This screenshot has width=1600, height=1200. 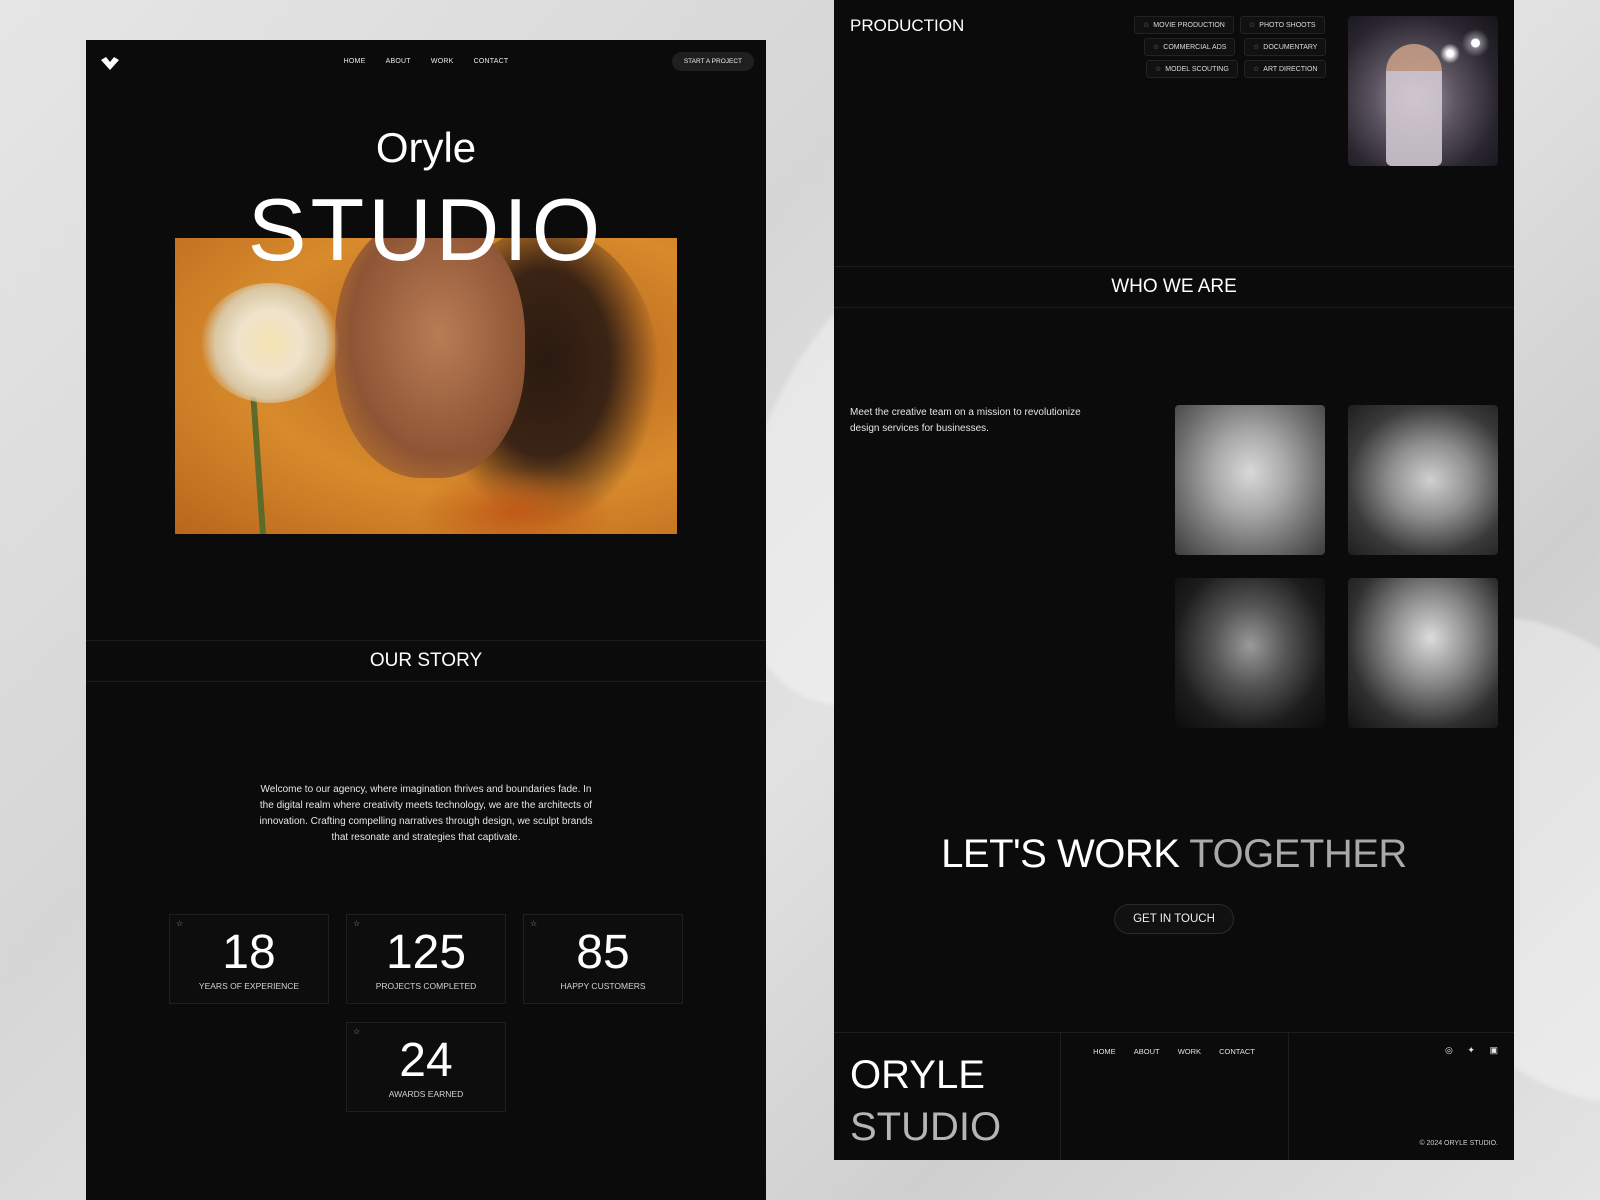 I want to click on footer-brand-line2: STUDIO, so click(x=926, y=1127).